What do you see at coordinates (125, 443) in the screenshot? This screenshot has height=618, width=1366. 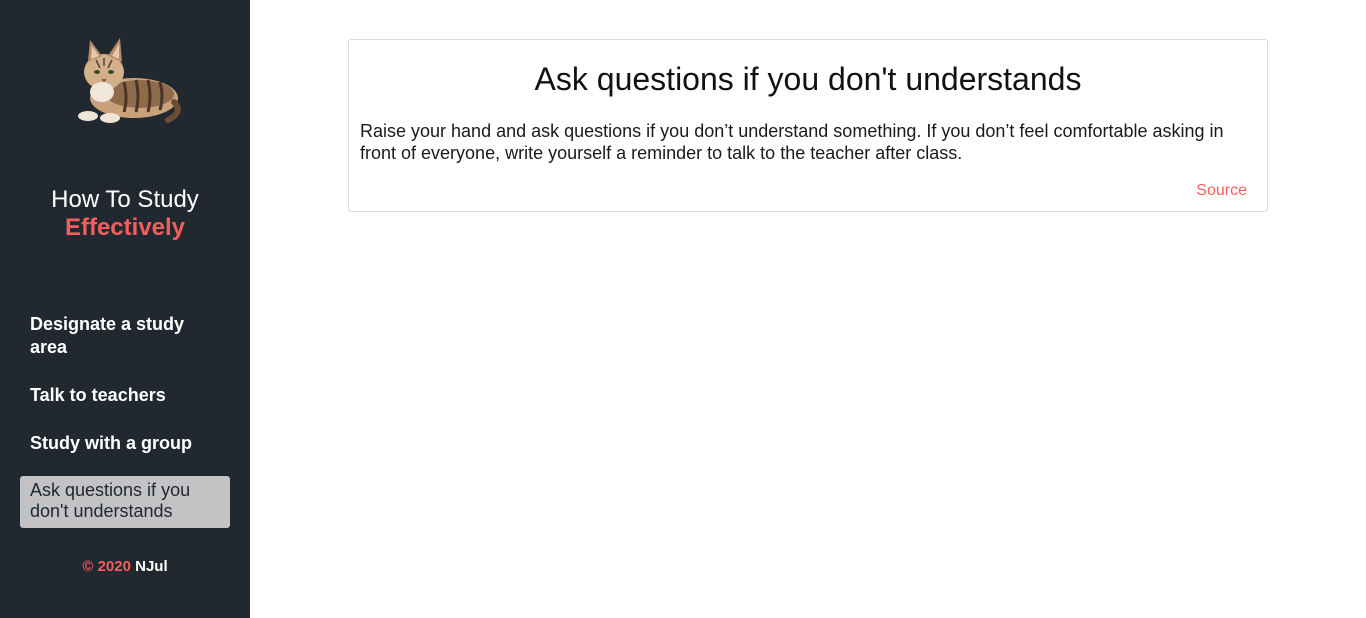 I see `sidebar-item-study-with-group: Study with a group` at bounding box center [125, 443].